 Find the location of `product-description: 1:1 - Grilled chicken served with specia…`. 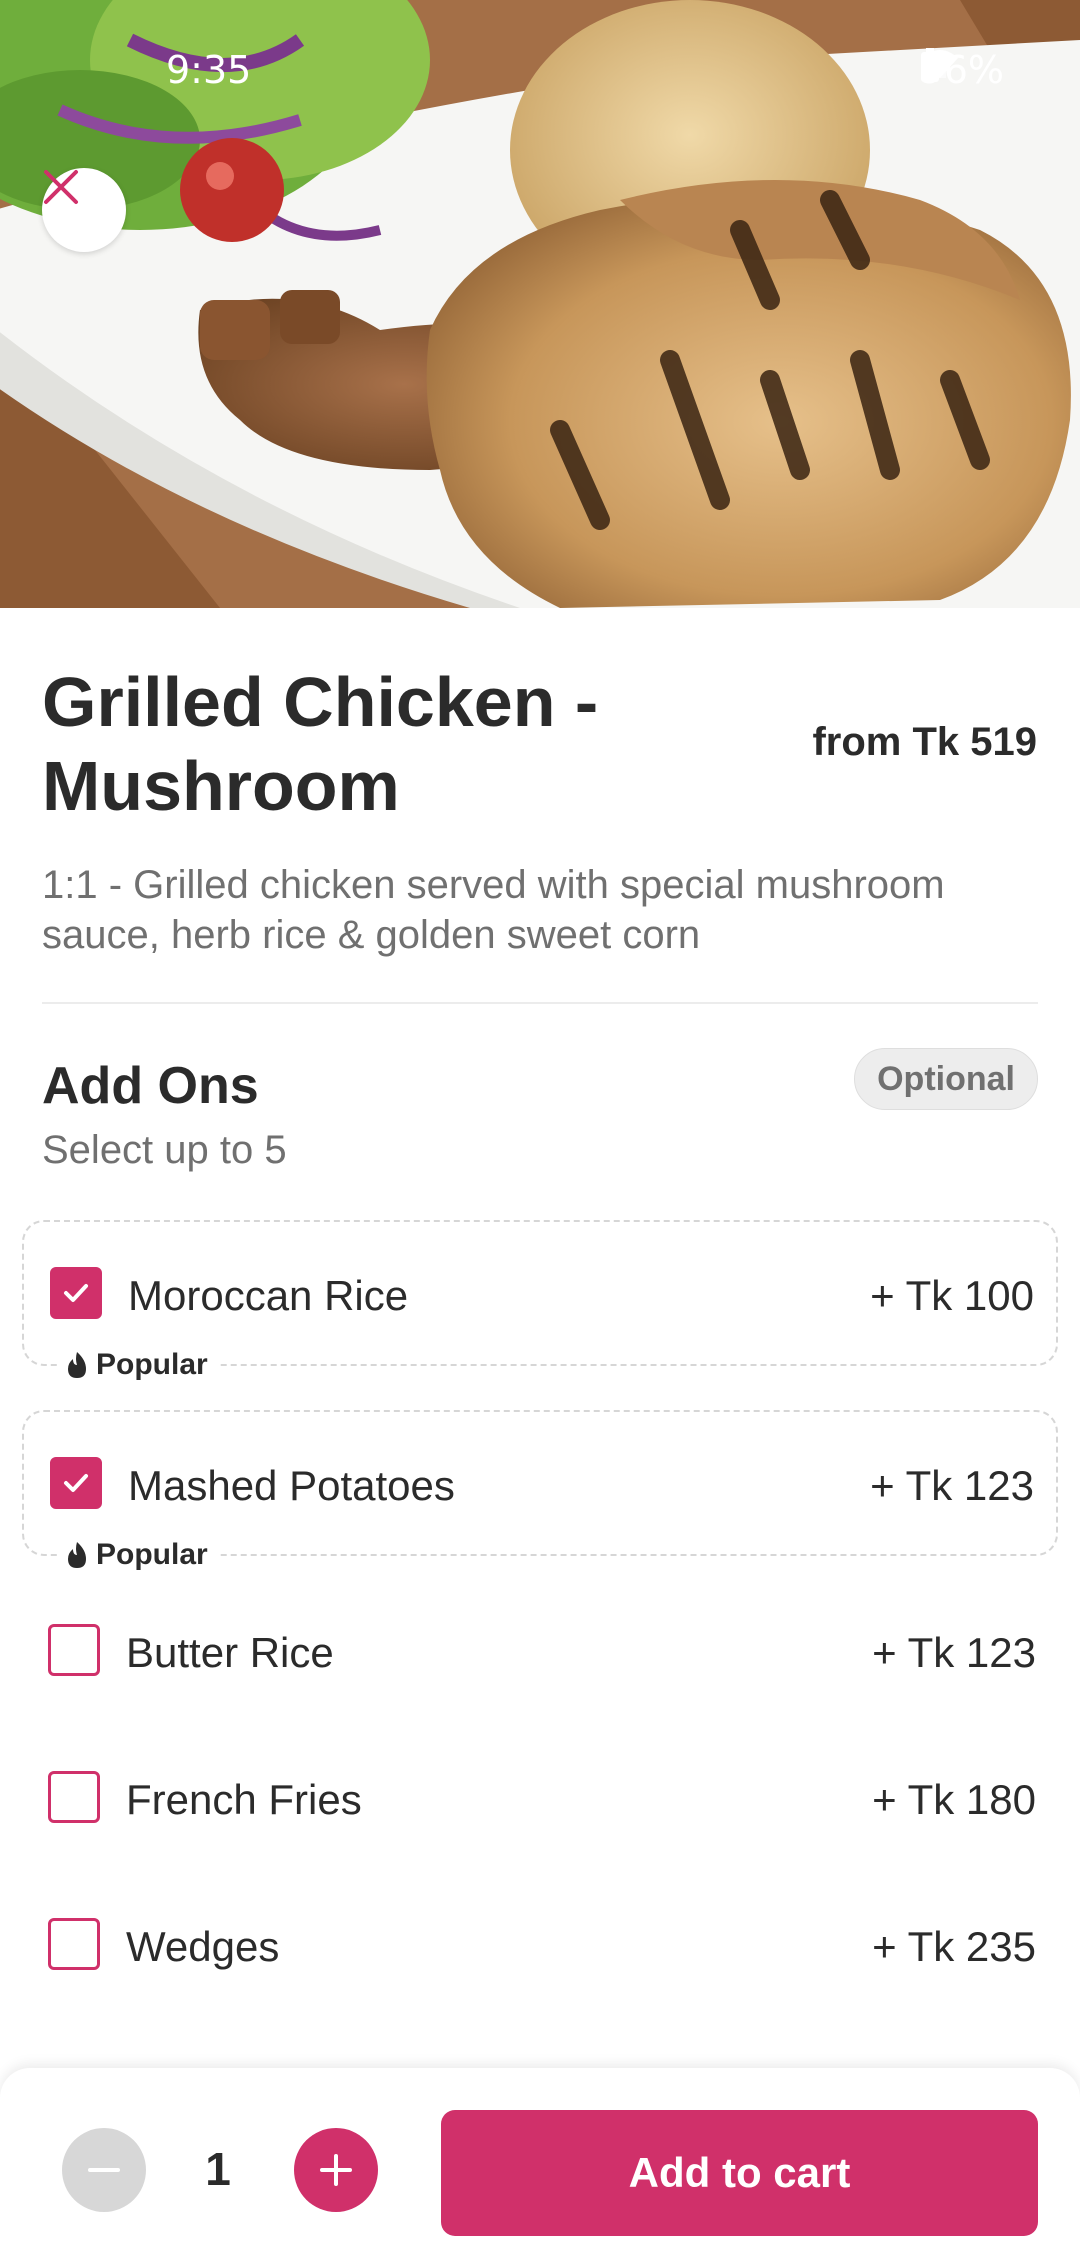

product-description: 1:1 - Grilled chicken served with specia… is located at coordinates (493, 910).